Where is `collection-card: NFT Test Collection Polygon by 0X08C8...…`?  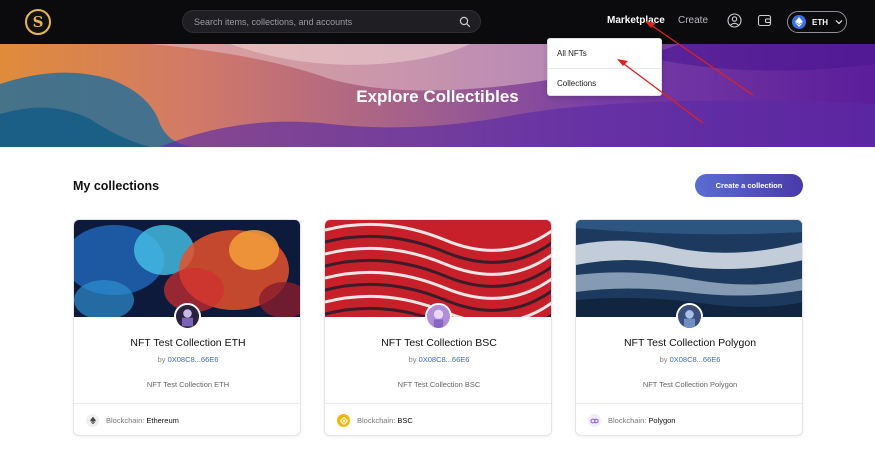 collection-card: NFT Test Collection Polygon by 0X08C8...… is located at coordinates (689, 327).